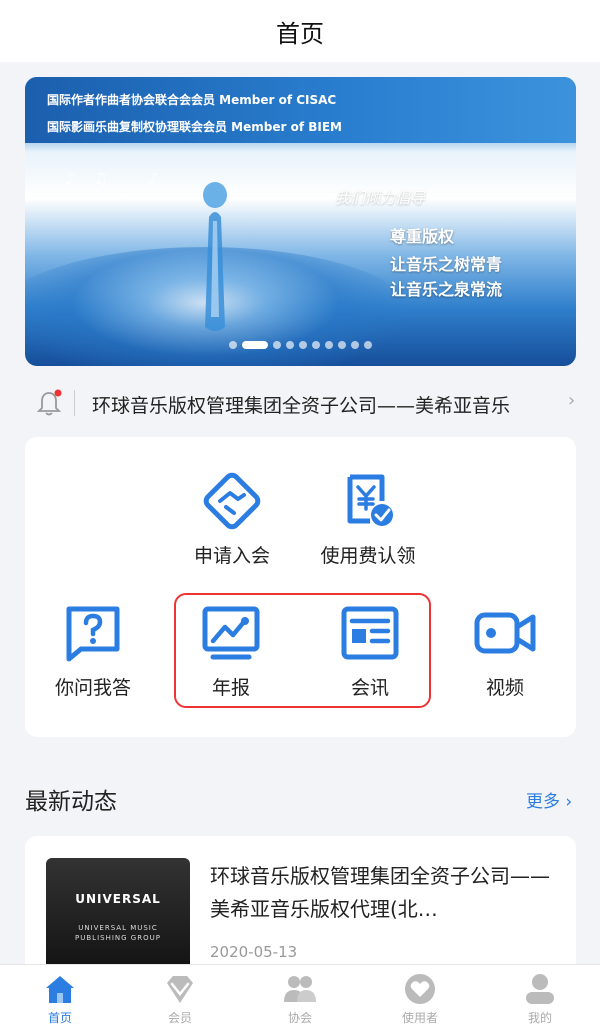  I want to click on bottom-tab-bar: 首页 会员 协会 使用者 我的, so click(300, 998).